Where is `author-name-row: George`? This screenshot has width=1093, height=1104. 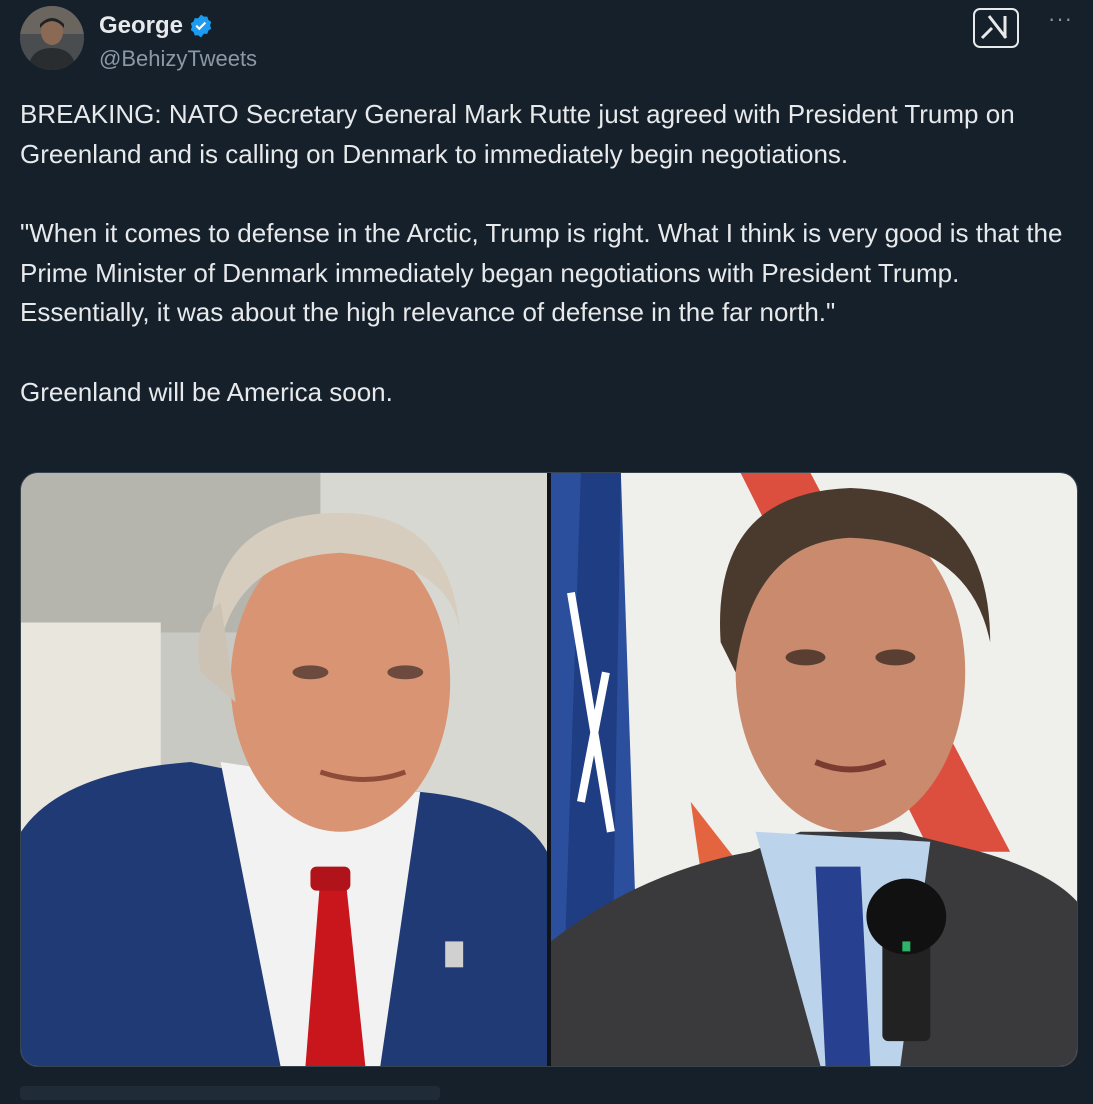 author-name-row: George is located at coordinates (156, 26).